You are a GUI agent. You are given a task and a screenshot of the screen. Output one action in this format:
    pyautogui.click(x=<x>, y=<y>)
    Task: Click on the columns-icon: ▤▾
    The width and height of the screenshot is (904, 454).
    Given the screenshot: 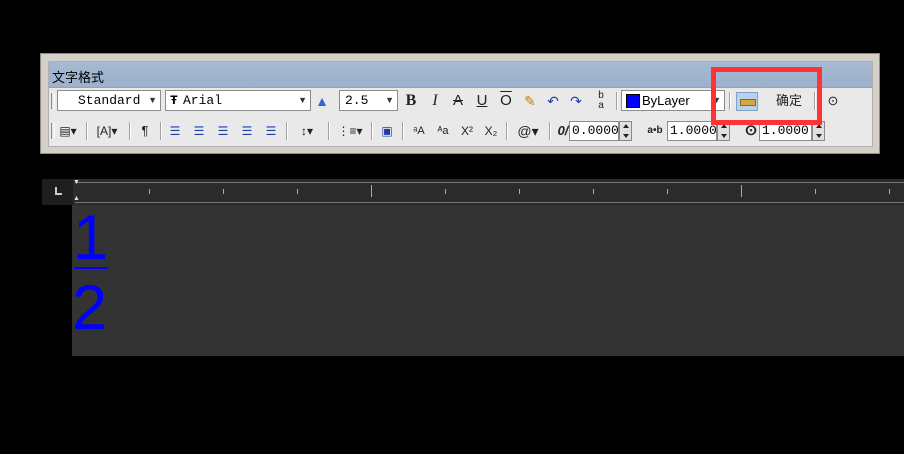 What is the action you would take?
    pyautogui.click(x=68, y=131)
    